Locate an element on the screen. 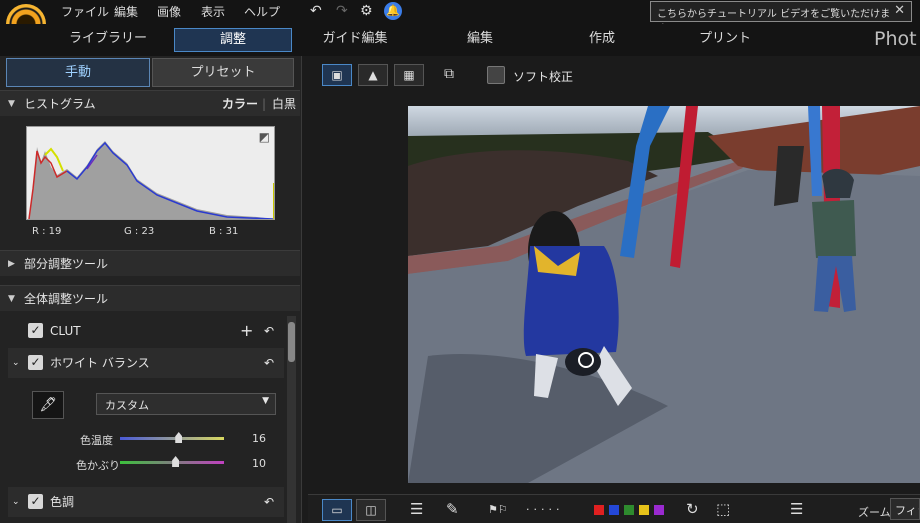  local-tools-header: ▶ 部分調整ツール is located at coordinates (150, 263).